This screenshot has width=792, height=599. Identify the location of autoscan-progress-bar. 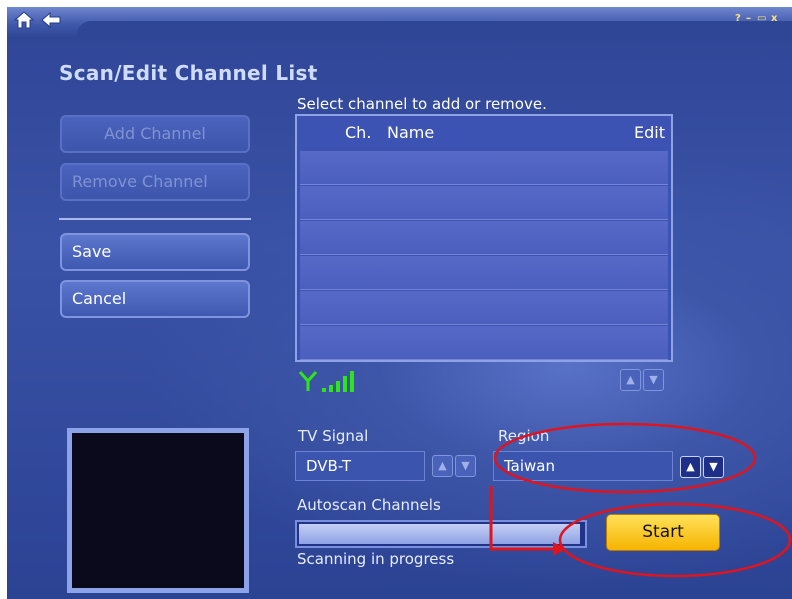
(441, 534).